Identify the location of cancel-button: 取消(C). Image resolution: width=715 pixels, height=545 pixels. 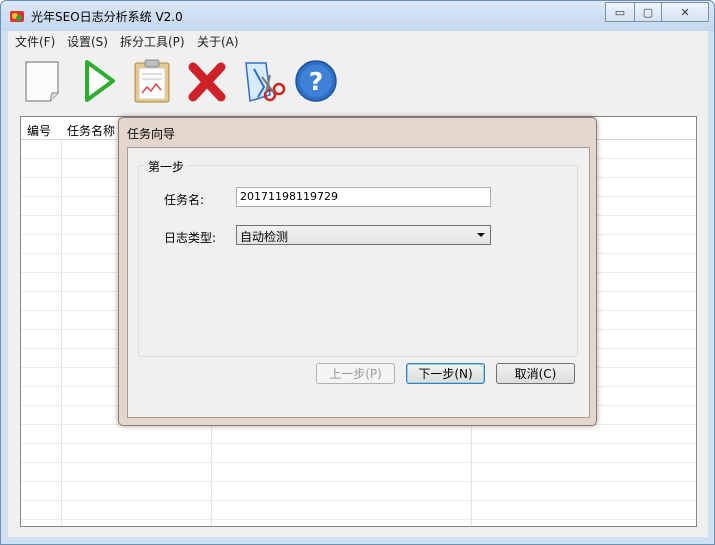
(535, 373).